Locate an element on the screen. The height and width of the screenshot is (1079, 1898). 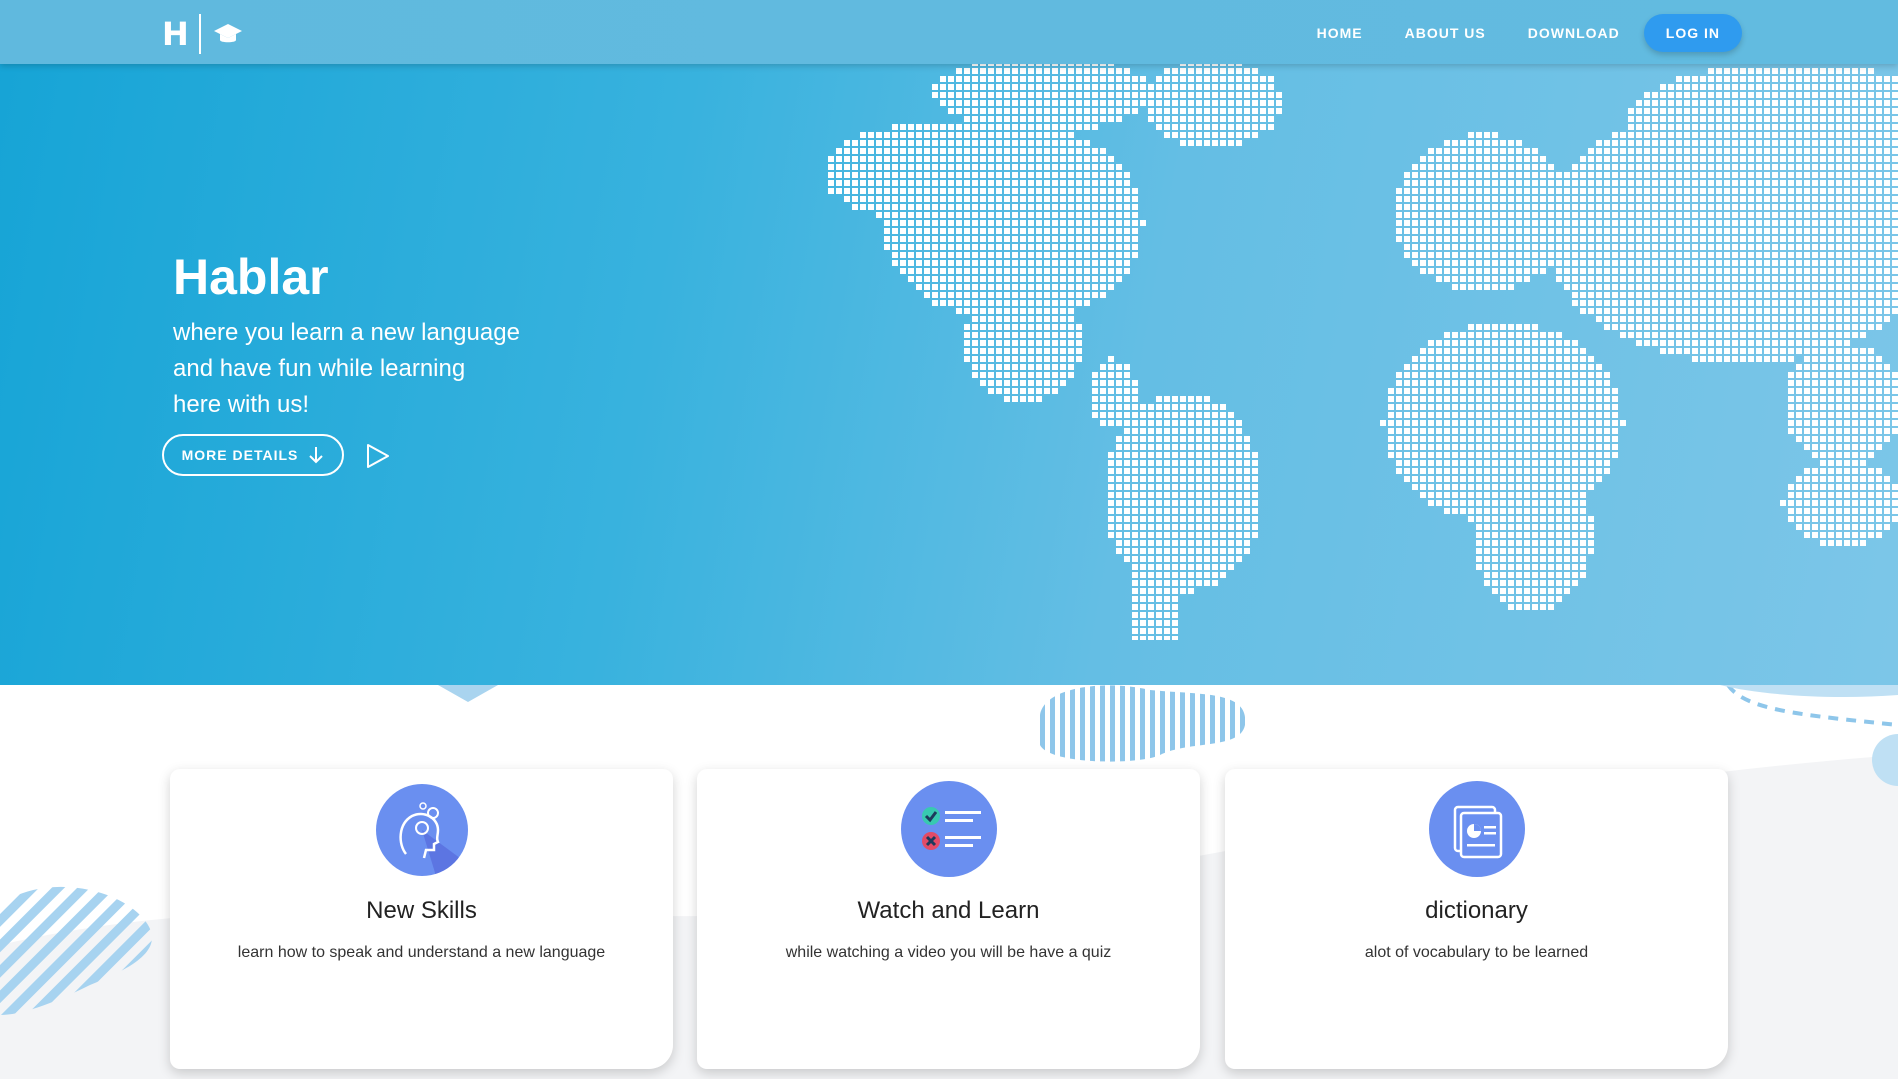
nav-link-about-us: ABOUT US is located at coordinates (1445, 33).